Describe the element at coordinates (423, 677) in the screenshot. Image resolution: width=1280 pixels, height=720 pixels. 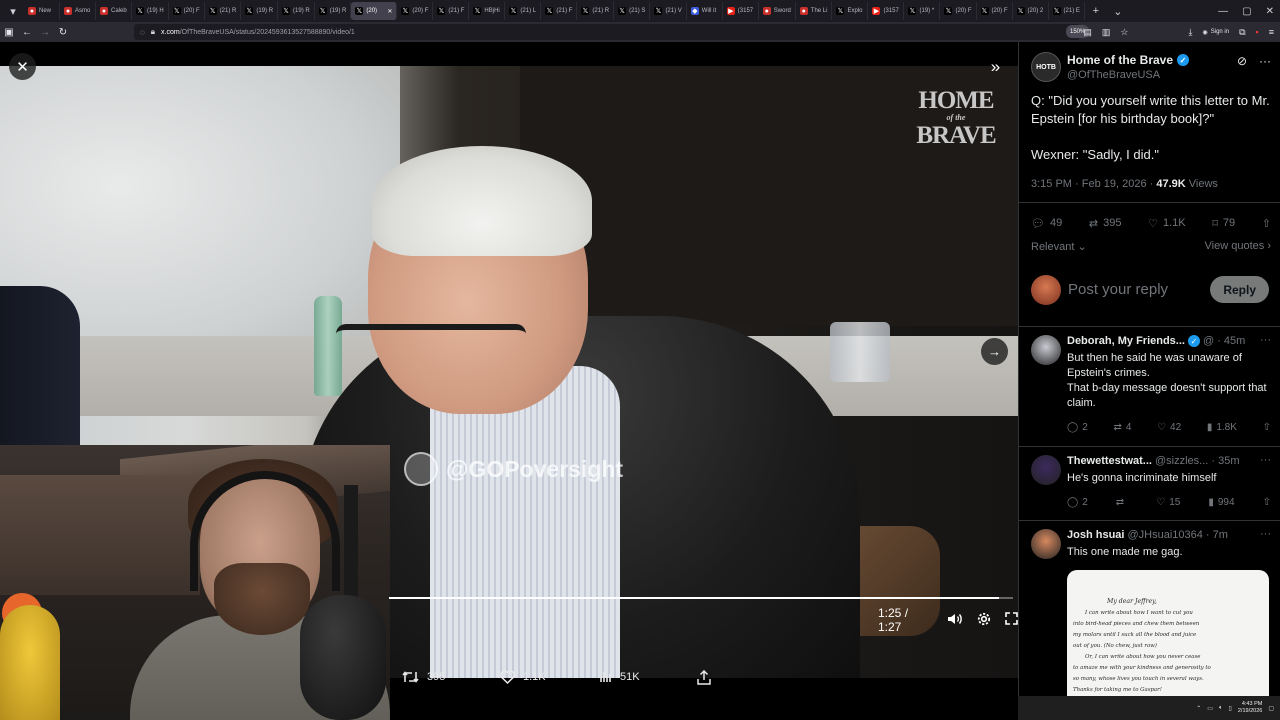
I see `video-retweet-button: 395` at that location.